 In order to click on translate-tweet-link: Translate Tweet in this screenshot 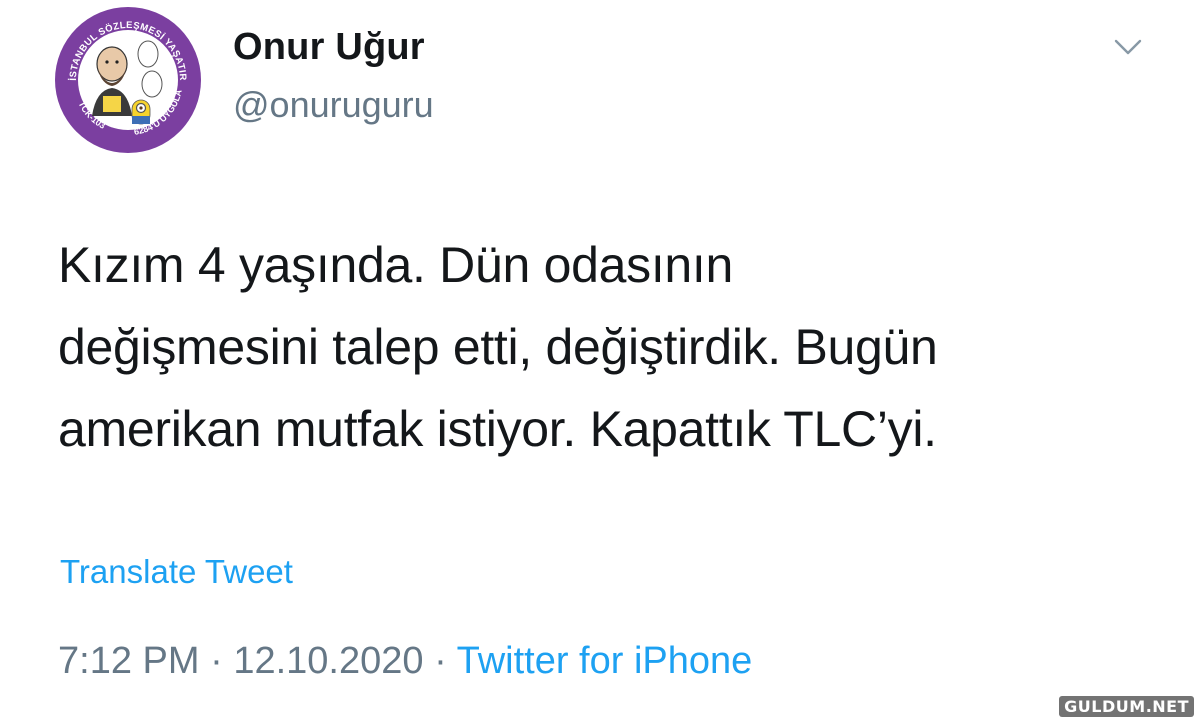, I will do `click(176, 572)`.